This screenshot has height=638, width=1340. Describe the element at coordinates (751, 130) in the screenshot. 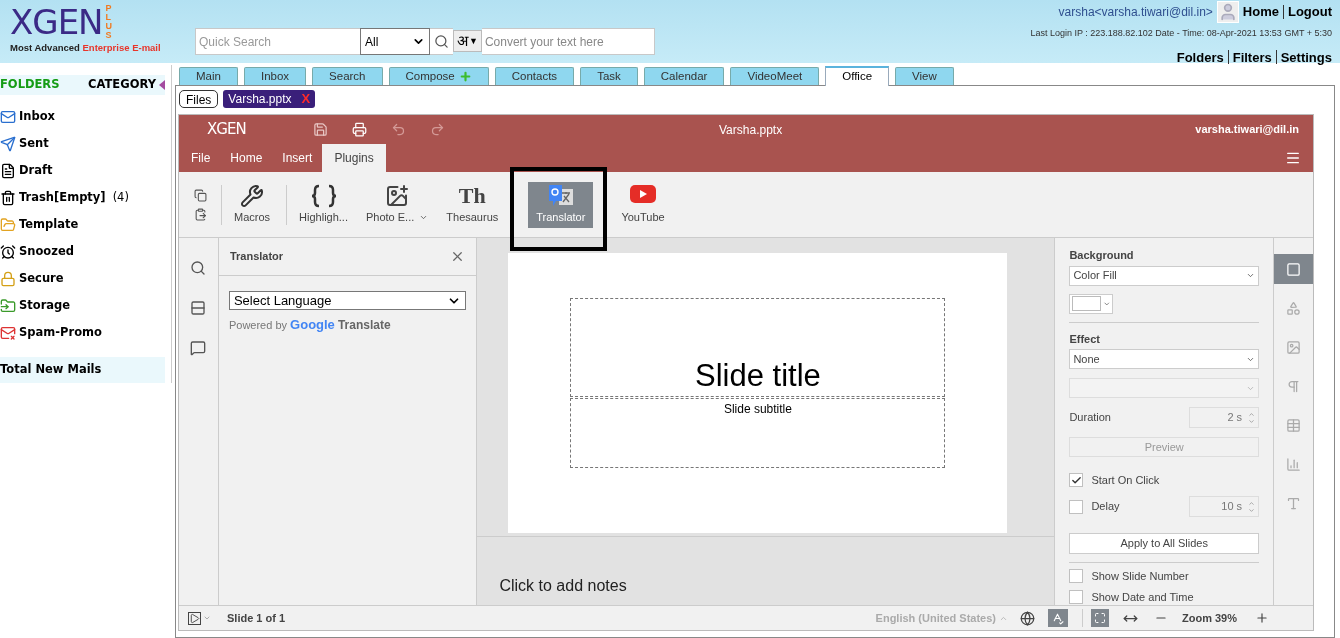

I see `document-title: Varsha.pptx` at that location.